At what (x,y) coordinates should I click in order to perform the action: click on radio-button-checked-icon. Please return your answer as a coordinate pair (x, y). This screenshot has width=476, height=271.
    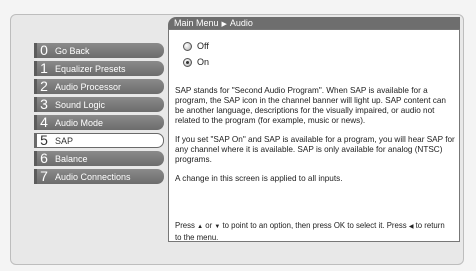
    Looking at the image, I should click on (187, 62).